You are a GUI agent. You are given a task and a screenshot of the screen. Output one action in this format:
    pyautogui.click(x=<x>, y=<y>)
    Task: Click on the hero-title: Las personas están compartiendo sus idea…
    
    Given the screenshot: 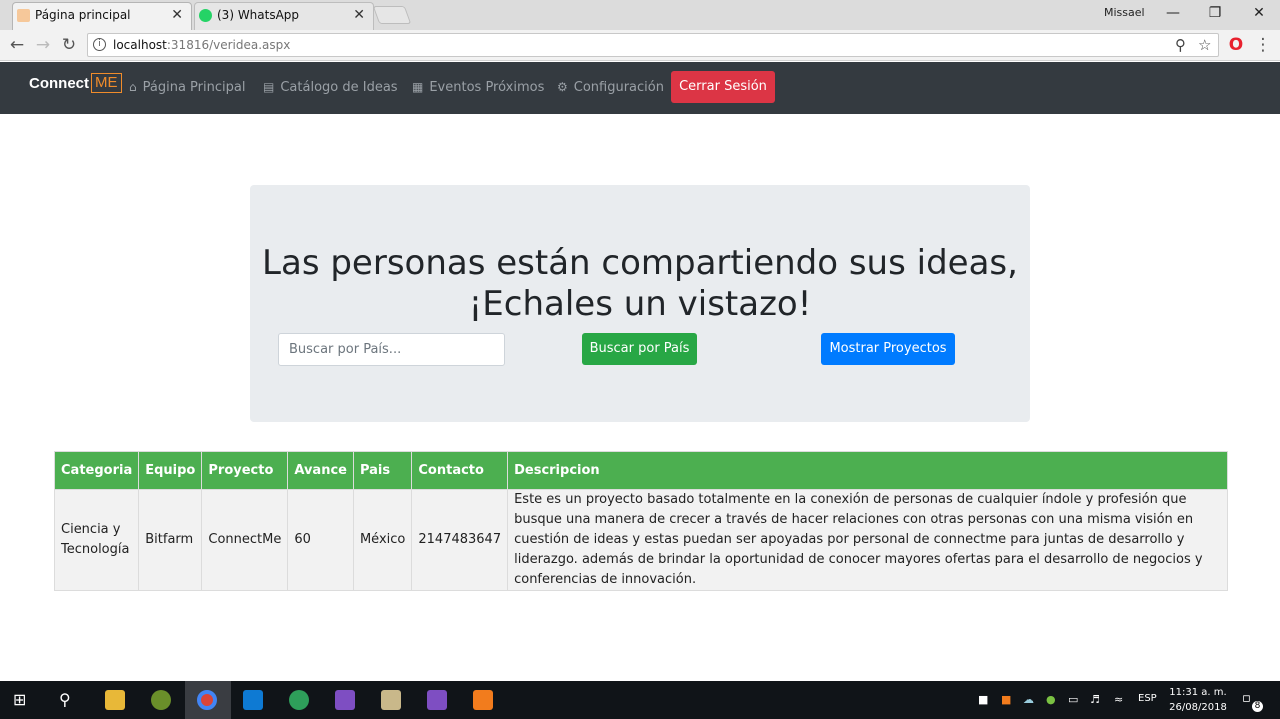 What is the action you would take?
    pyautogui.click(x=640, y=284)
    